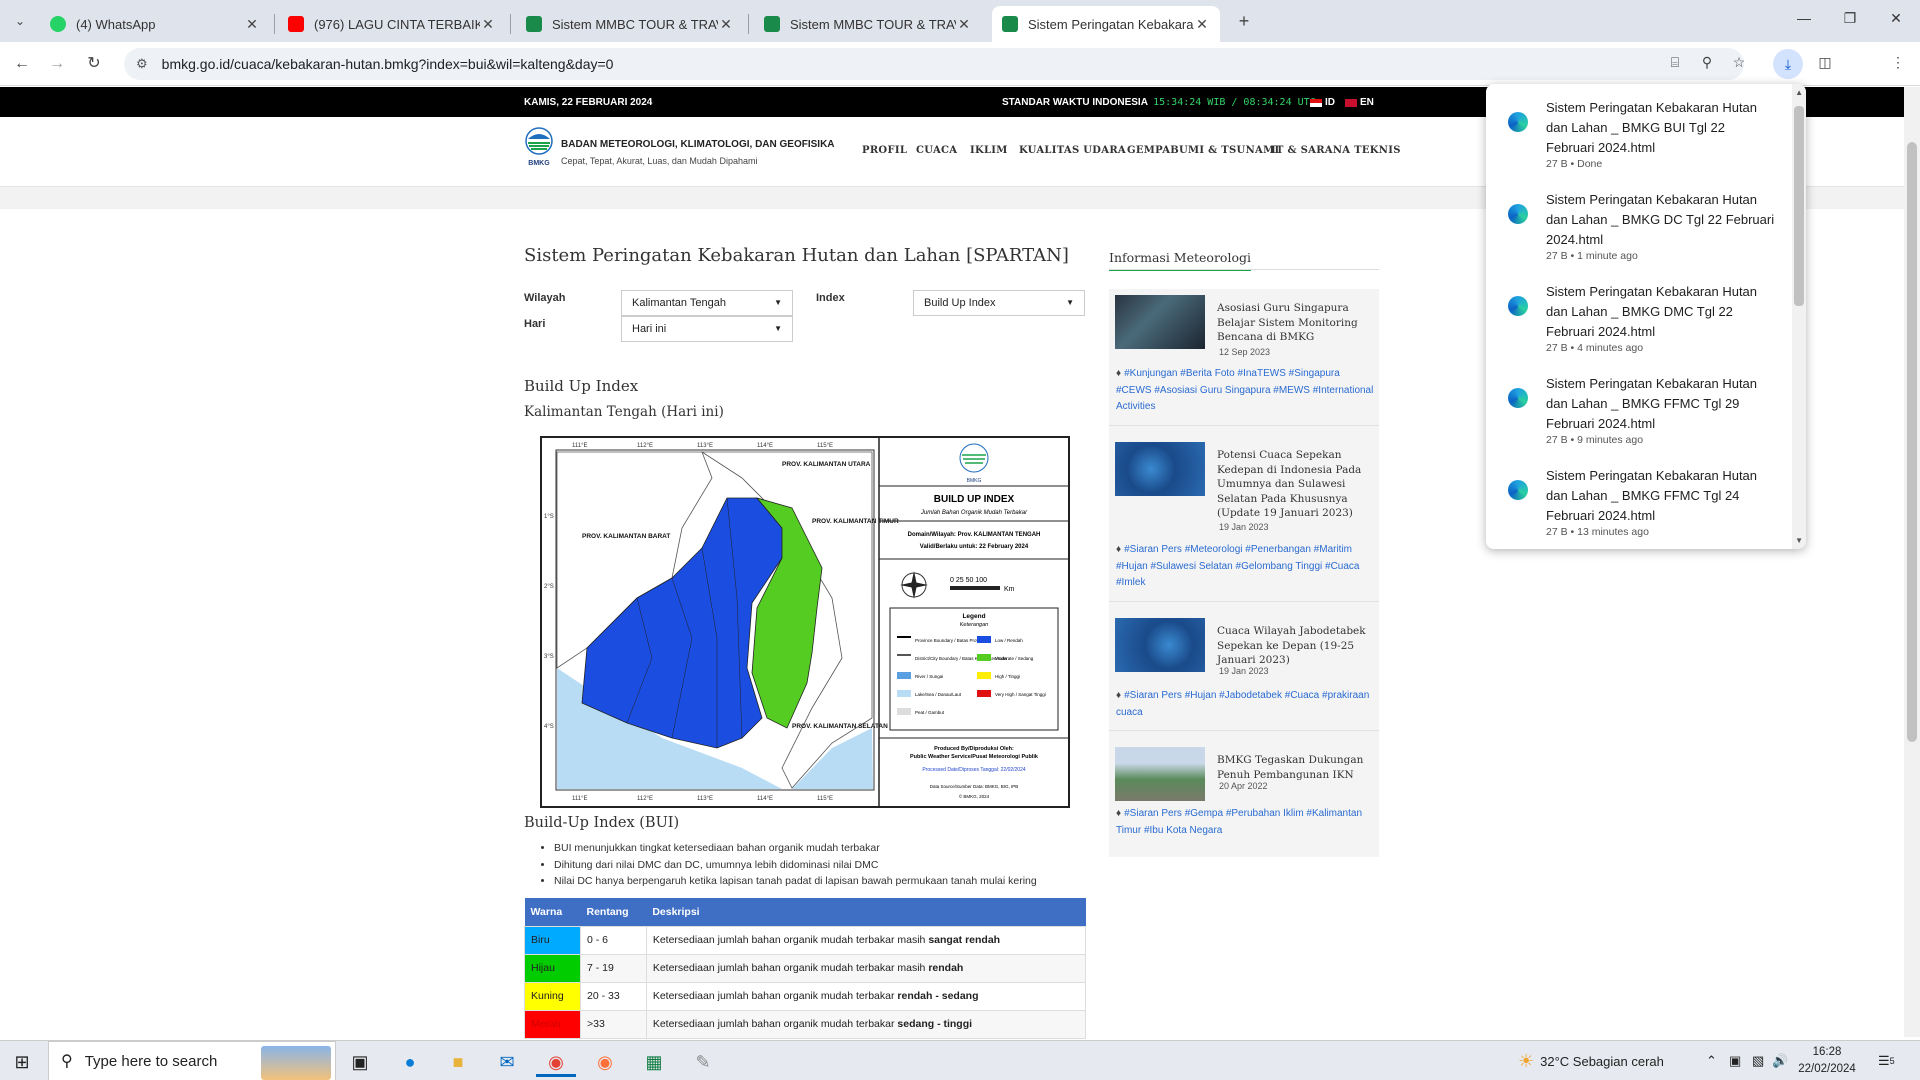 The width and height of the screenshot is (1920, 1080). Describe the element at coordinates (936, 150) in the screenshot. I see `nav-cuaca: CUACA` at that location.